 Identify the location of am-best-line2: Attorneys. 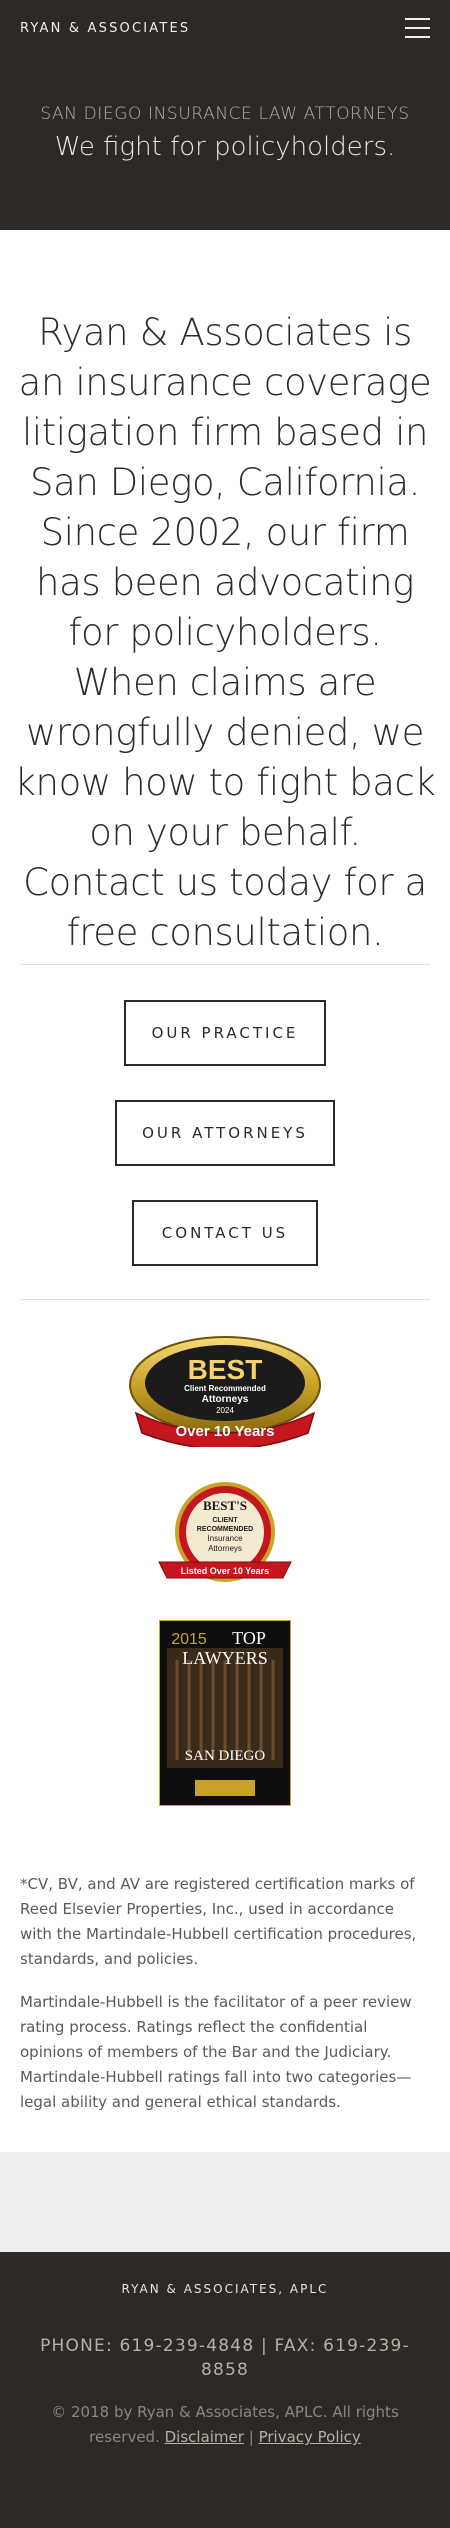
(225, 1399).